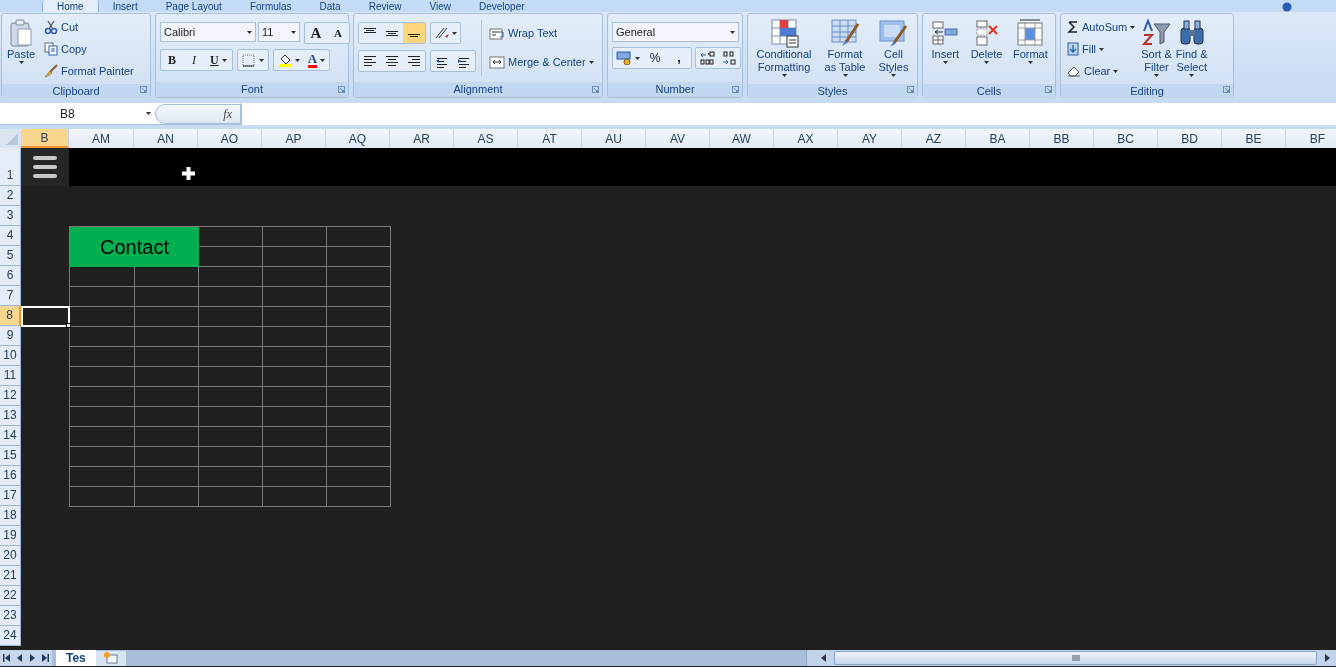 The width and height of the screenshot is (1336, 667). Describe the element at coordinates (1062, 138) in the screenshot. I see `column-header: BB` at that location.